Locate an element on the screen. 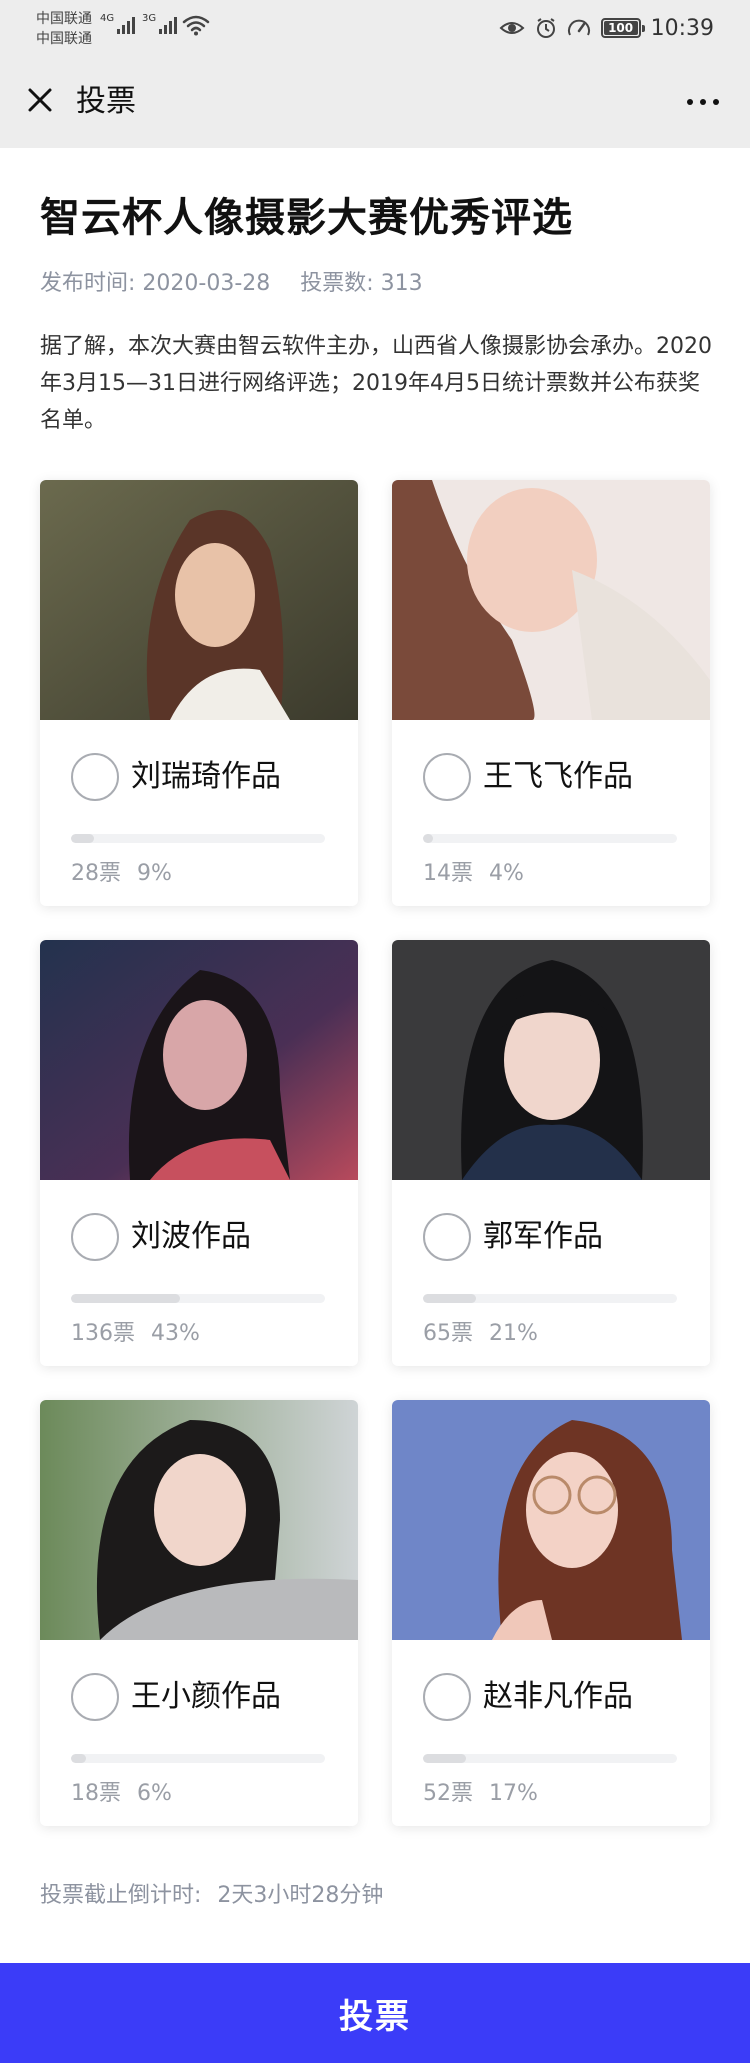  status-bar: 中国联通 中国联通 4G 3G 100 10:39 is located at coordinates (375, 28).